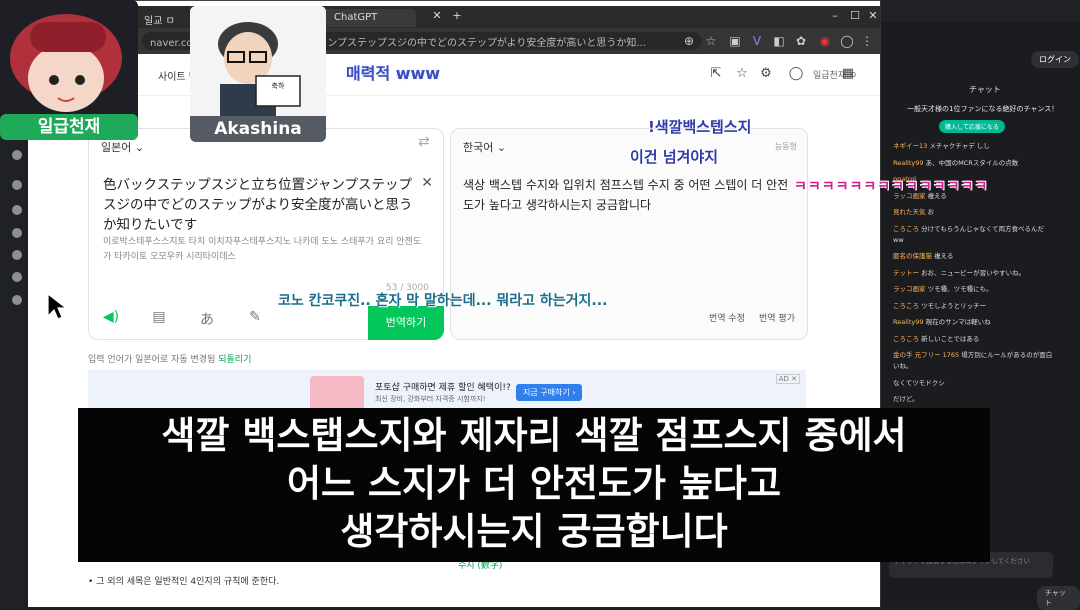 This screenshot has width=1080, height=610. I want to click on swap-languages-icon: ⇄, so click(424, 142).